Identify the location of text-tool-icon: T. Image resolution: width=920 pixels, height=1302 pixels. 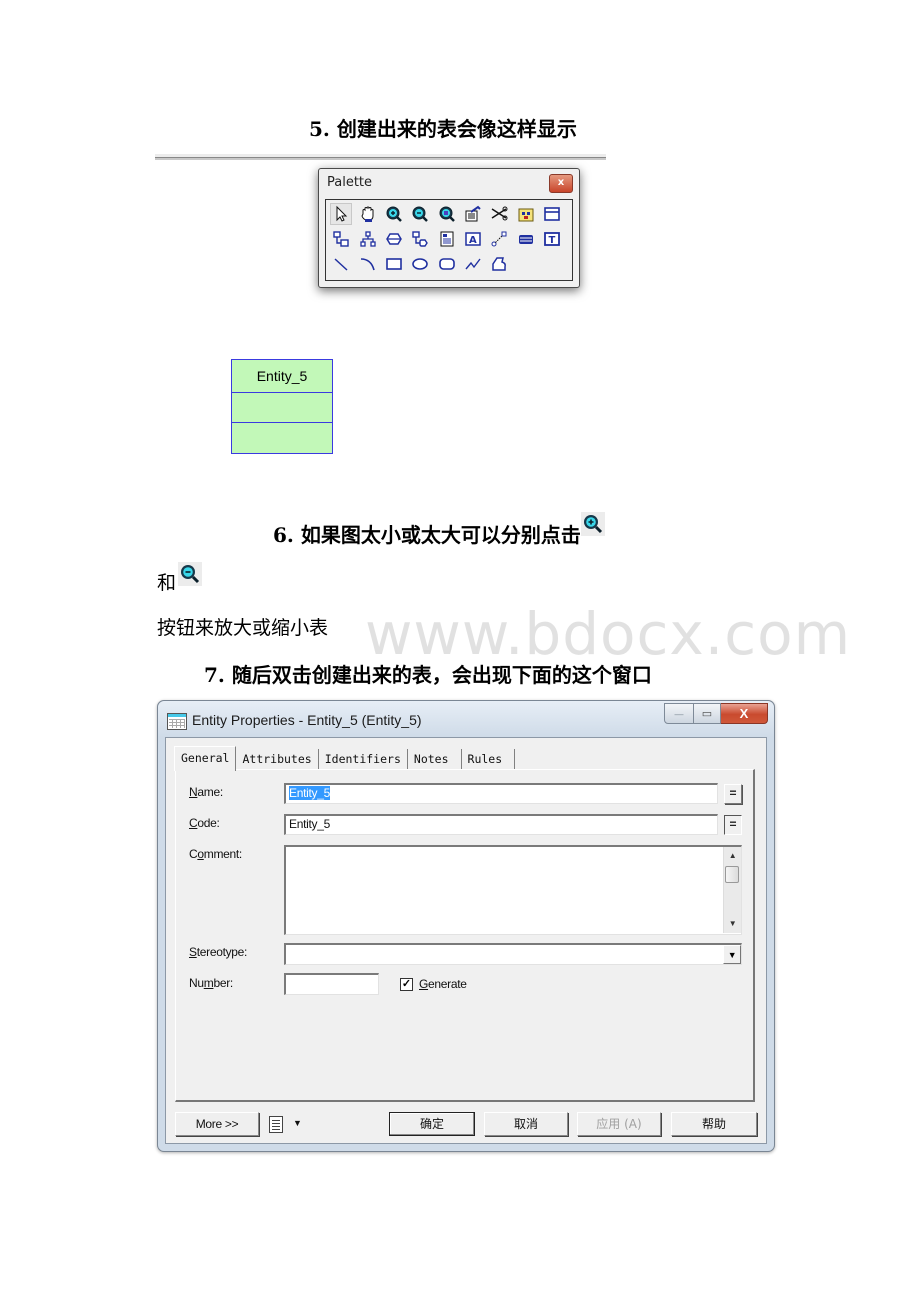
(552, 239).